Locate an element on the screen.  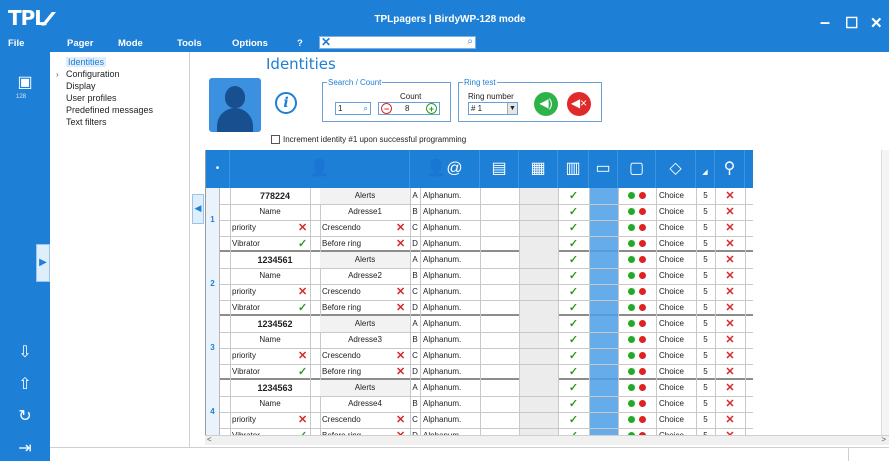
row-index: 3 is located at coordinates (213, 348).